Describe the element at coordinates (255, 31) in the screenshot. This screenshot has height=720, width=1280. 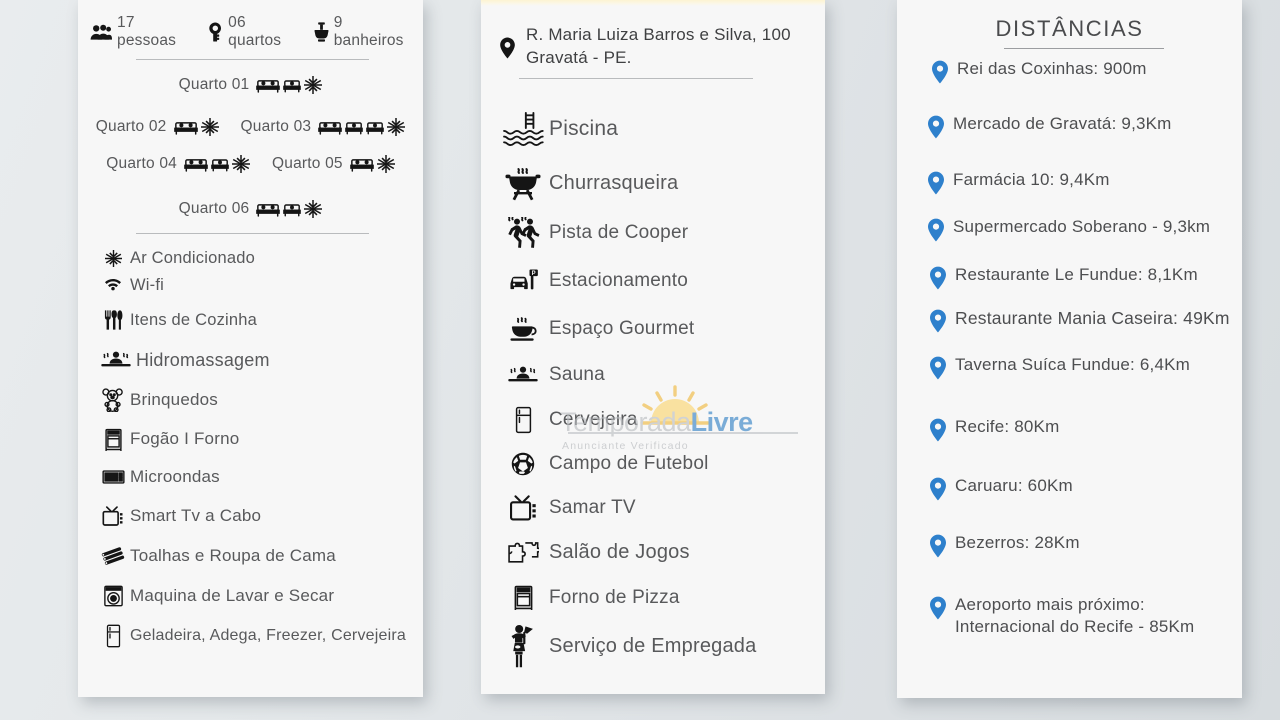
I see `summary-rooms-label: 06 quartos` at that location.